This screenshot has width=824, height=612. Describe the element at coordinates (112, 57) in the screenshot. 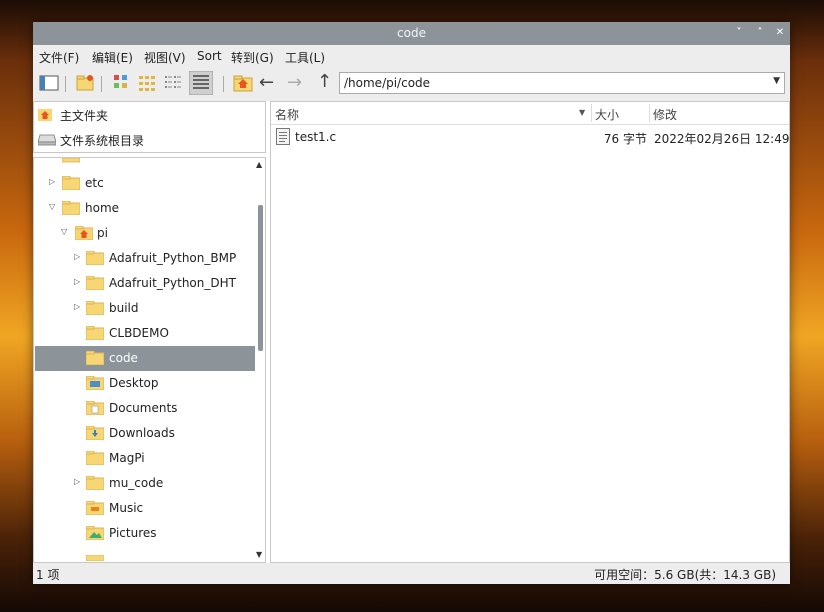

I see `menu-edit: 编辑(E)` at that location.